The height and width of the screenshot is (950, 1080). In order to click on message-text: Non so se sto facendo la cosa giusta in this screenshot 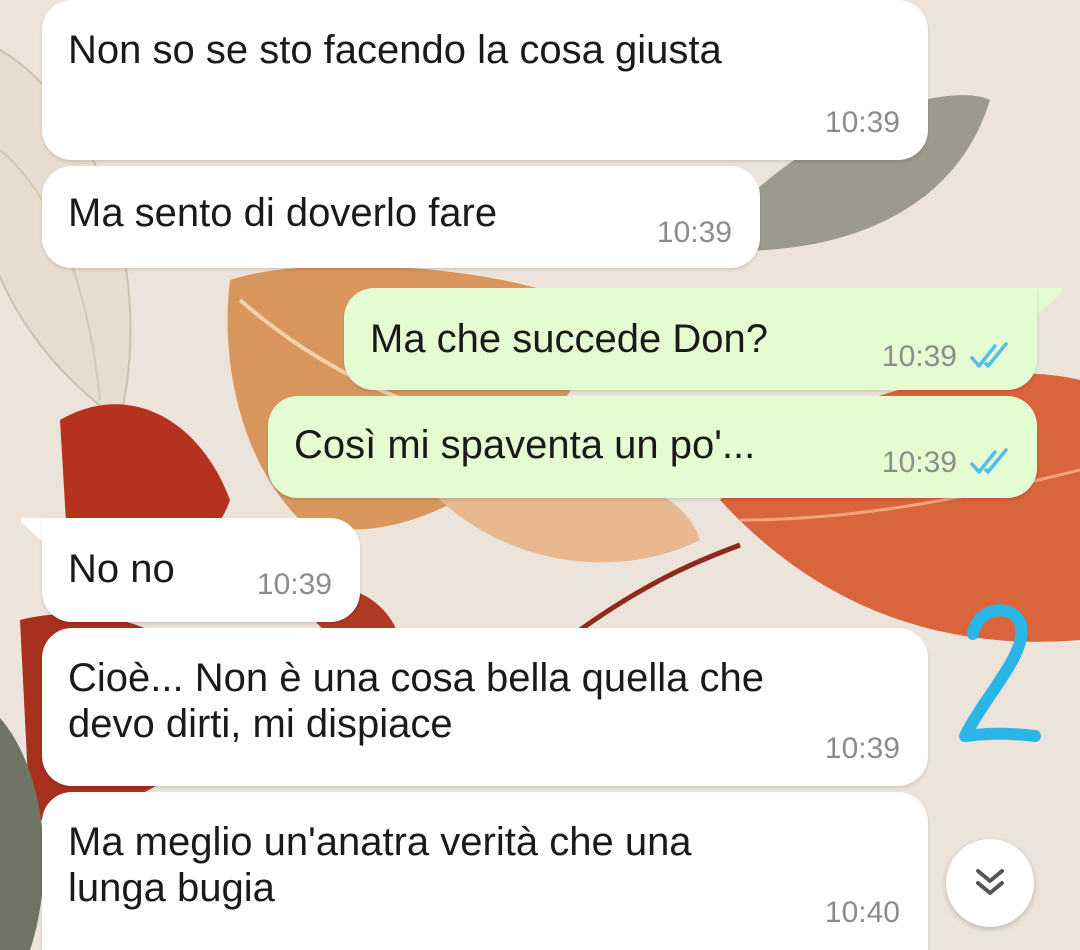, I will do `click(395, 50)`.